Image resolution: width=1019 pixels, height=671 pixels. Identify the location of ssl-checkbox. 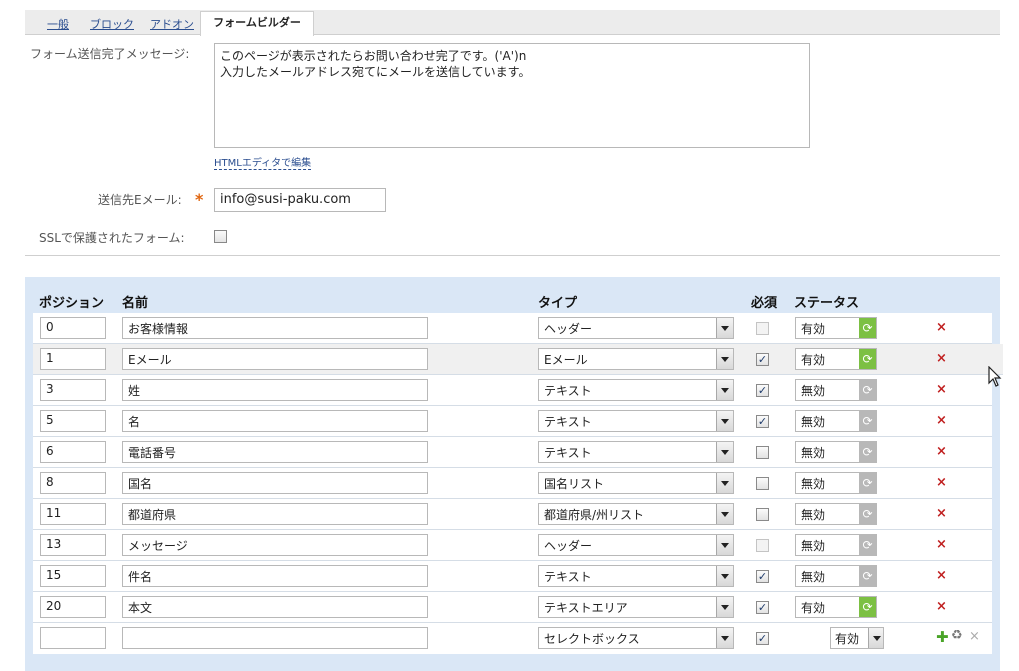
(220, 236).